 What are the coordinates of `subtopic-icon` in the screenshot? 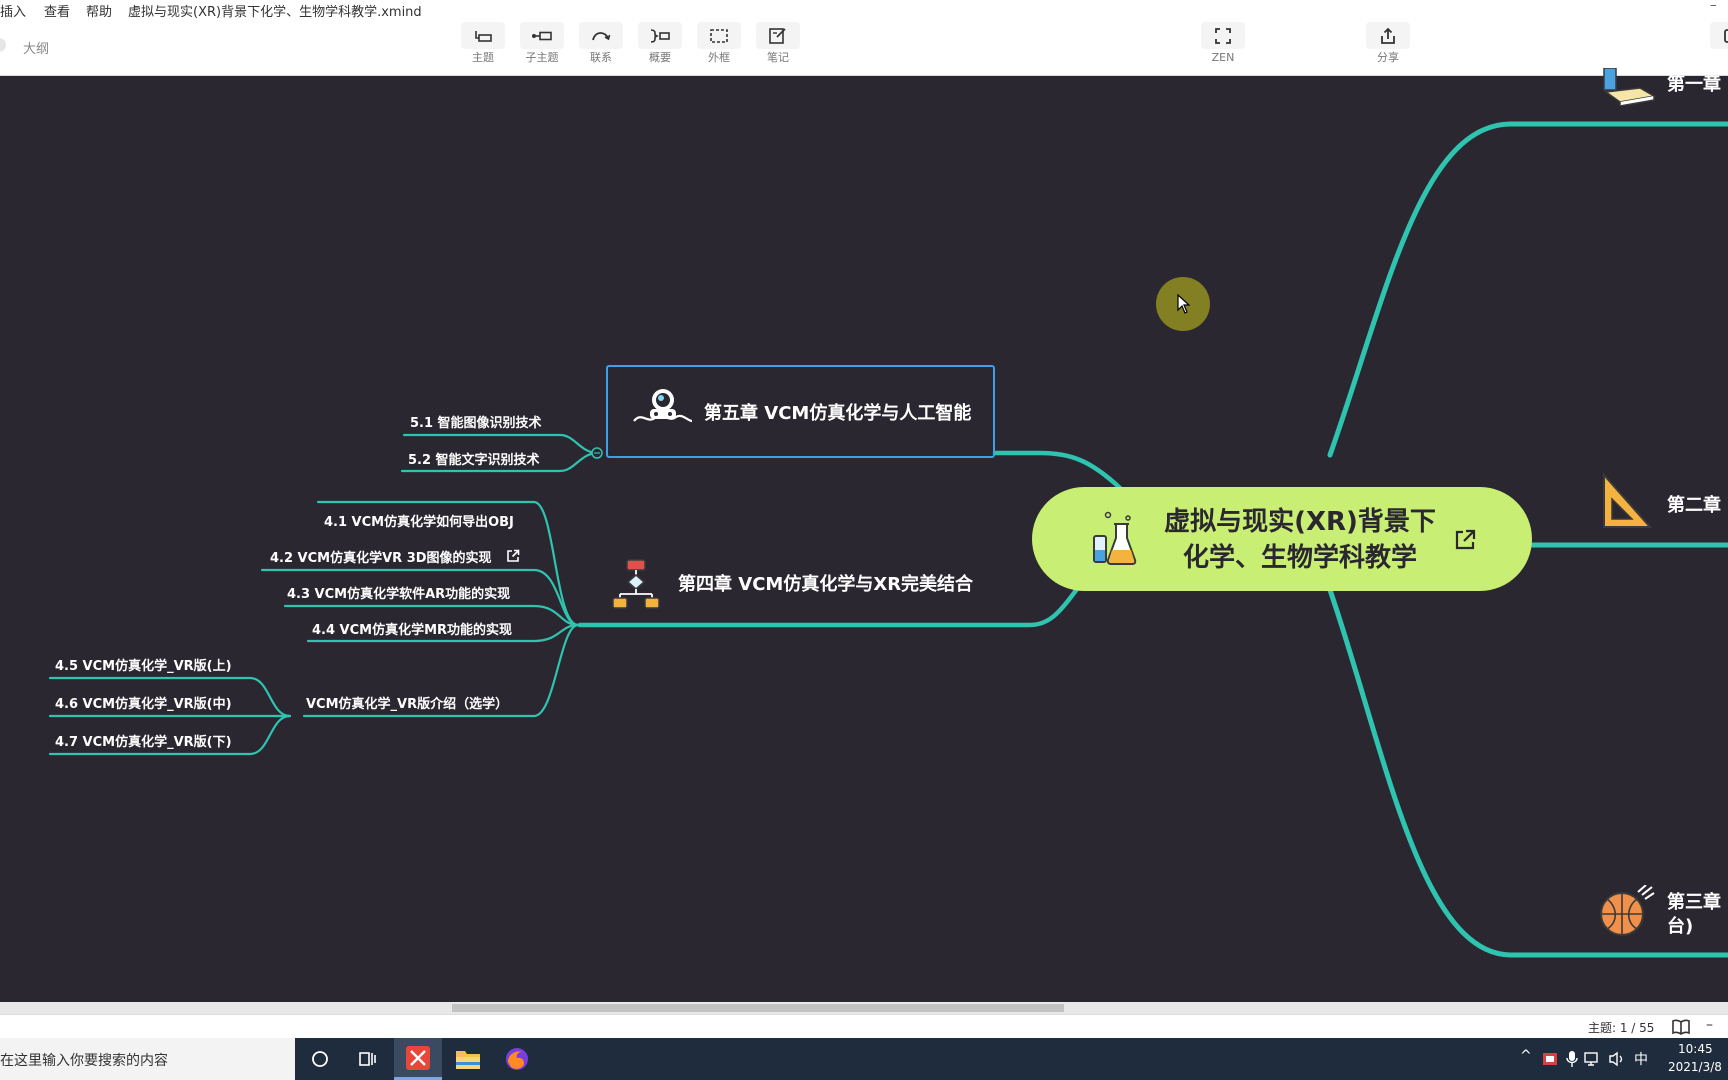 It's located at (542, 35).